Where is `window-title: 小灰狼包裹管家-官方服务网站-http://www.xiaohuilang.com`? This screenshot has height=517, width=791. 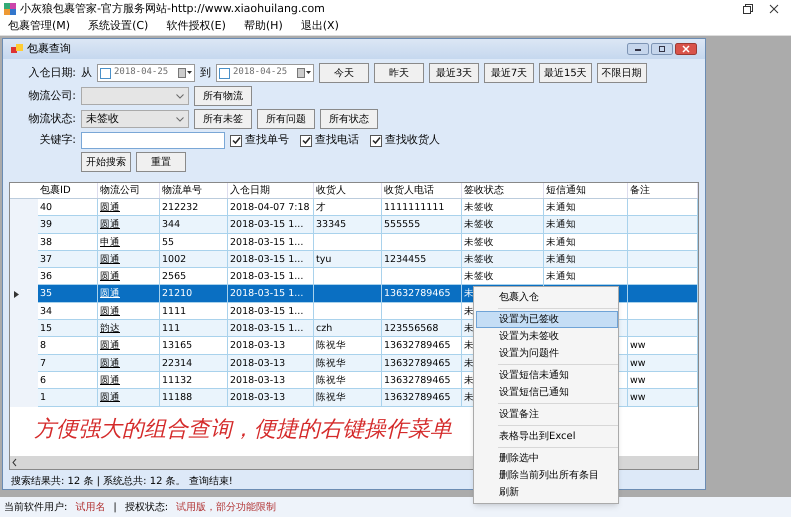
window-title: 小灰狼包裹管家-官方服务网站-http://www.xiaohuilang.com is located at coordinates (172, 8).